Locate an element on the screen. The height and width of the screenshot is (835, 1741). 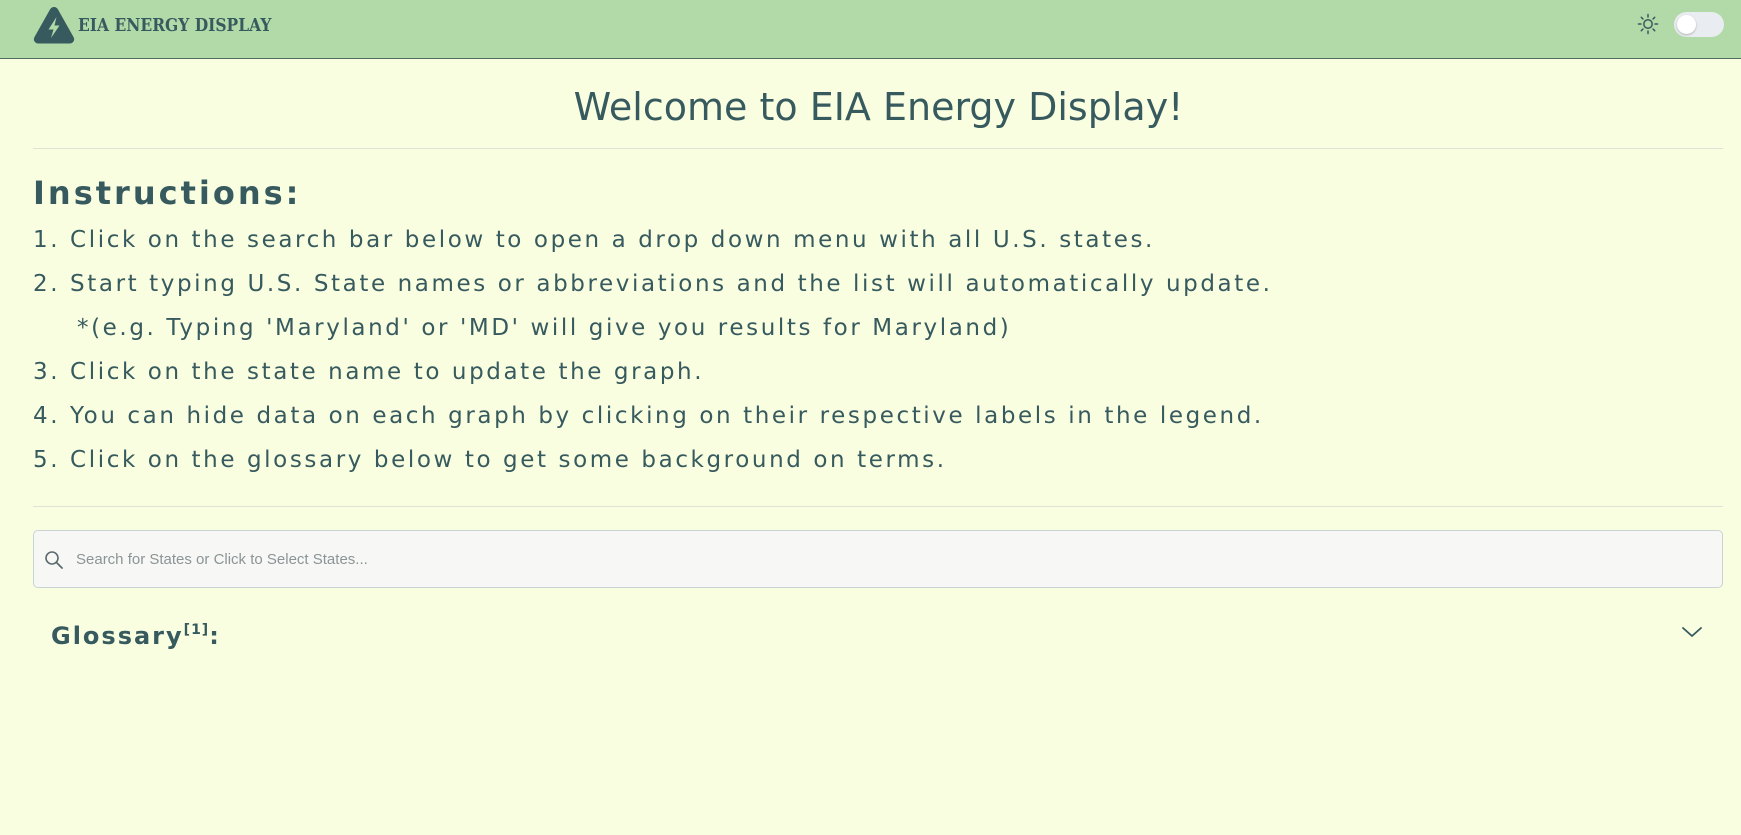
glossary-footnote: [1] is located at coordinates (196, 630).